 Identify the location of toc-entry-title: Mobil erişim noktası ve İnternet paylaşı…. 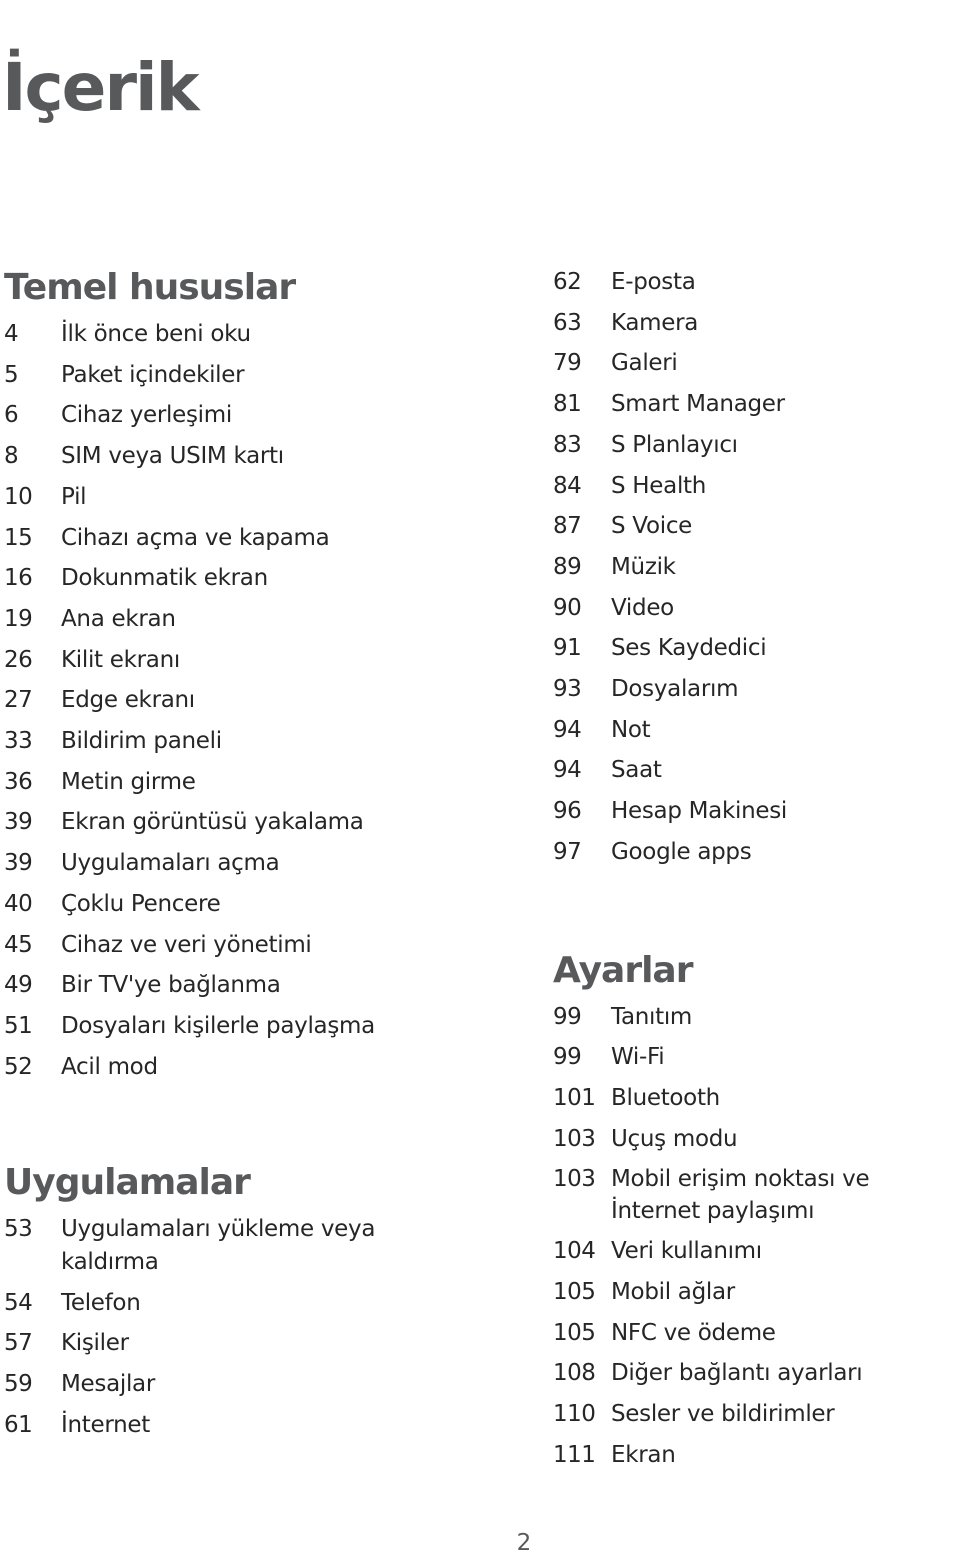
(740, 1195).